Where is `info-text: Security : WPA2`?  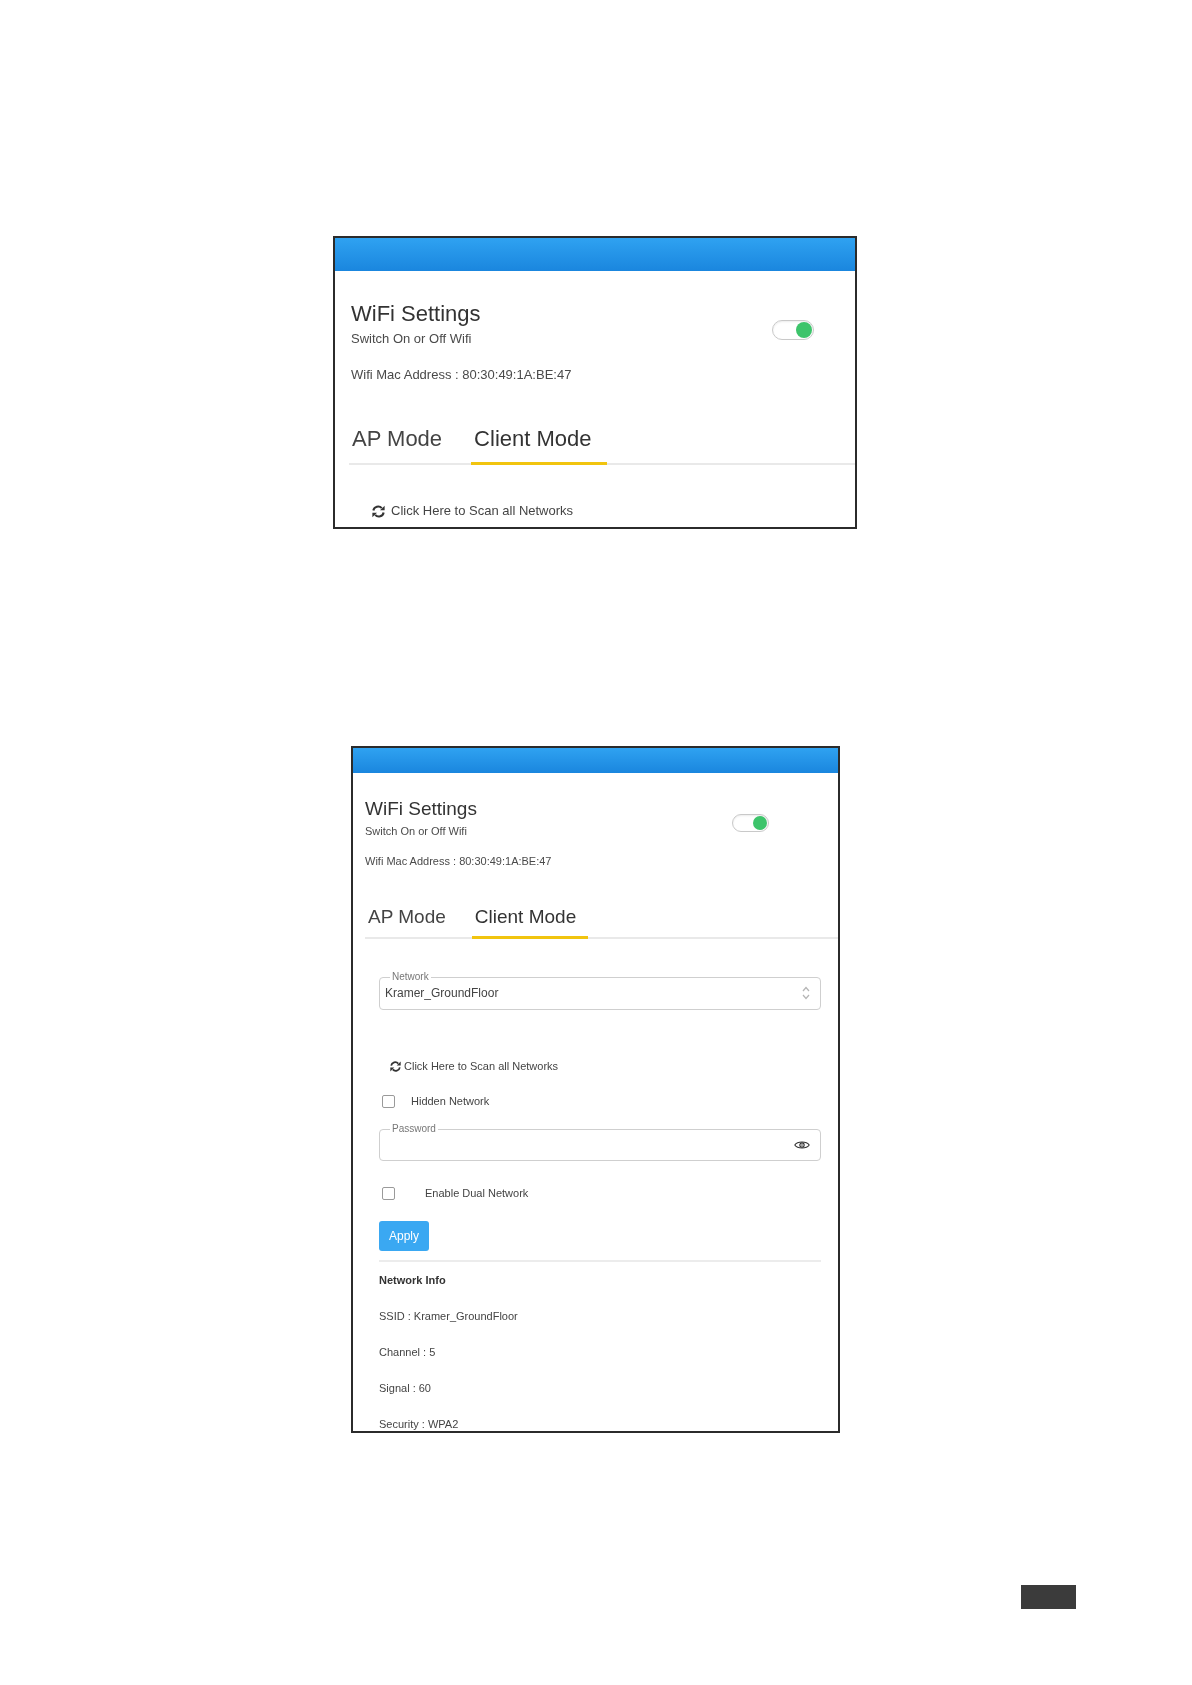
info-text: Security : WPA2 is located at coordinates (419, 1424).